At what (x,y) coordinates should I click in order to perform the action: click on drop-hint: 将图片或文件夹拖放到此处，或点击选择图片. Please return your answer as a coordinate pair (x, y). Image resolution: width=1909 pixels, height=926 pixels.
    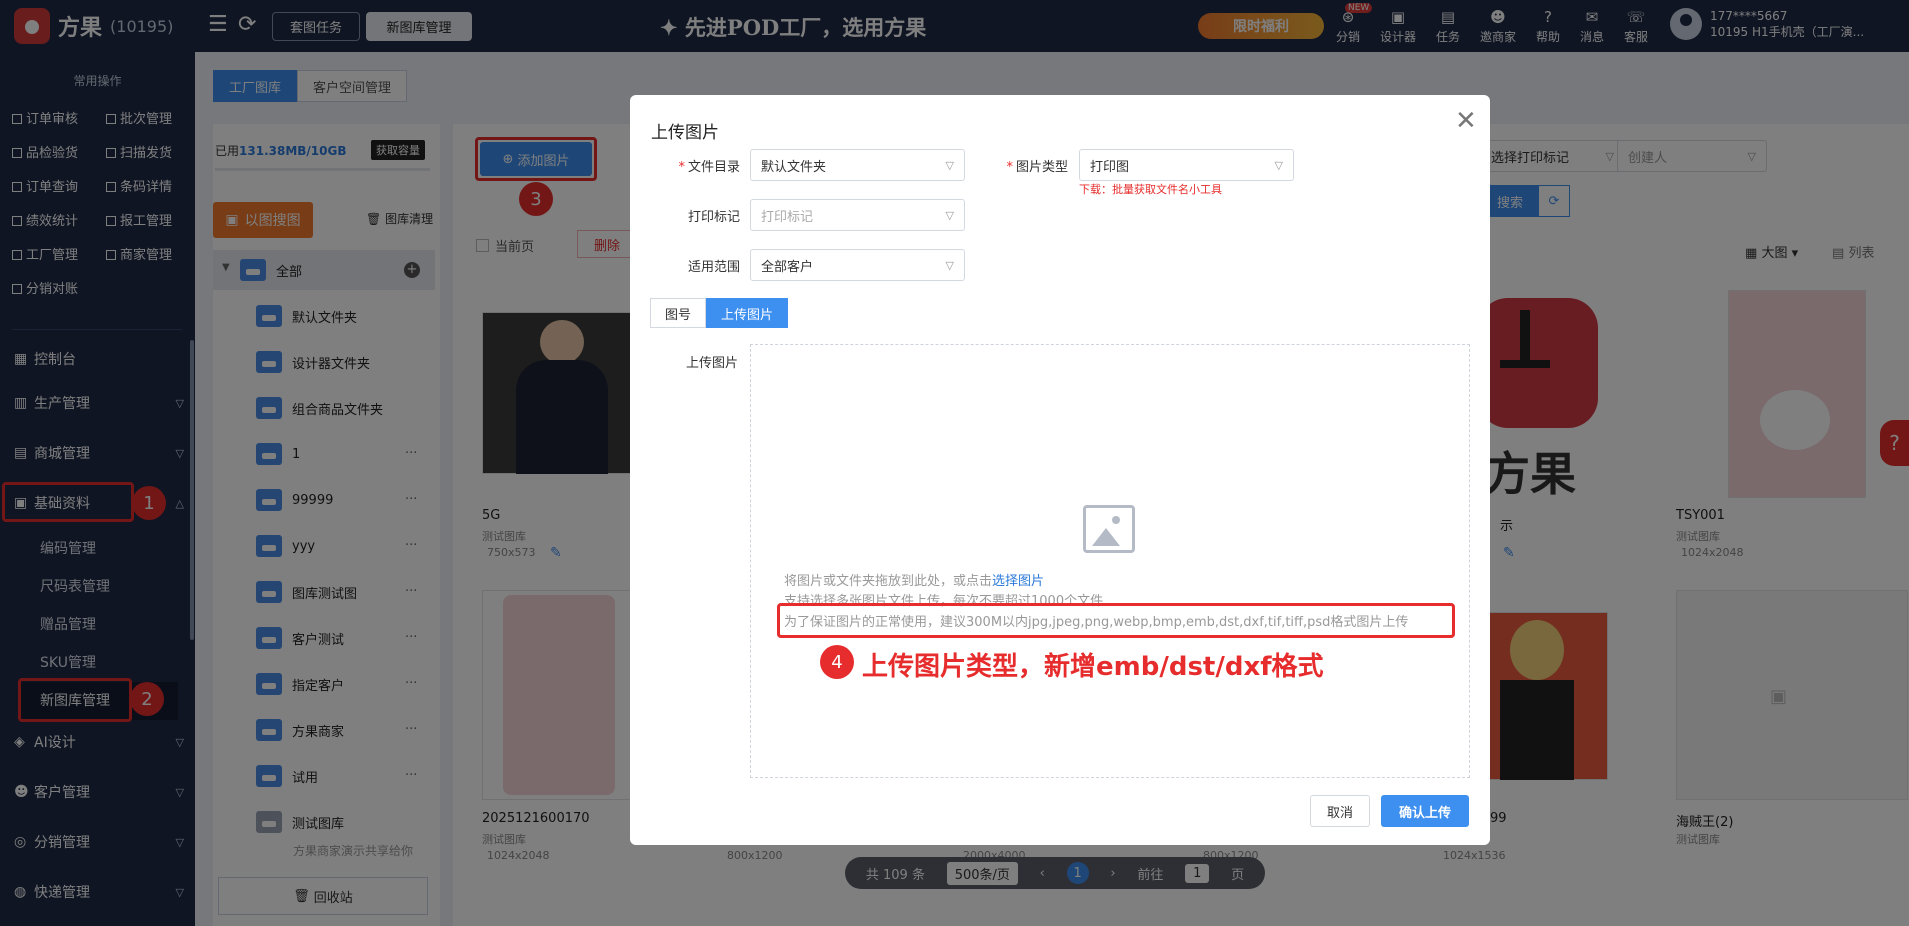
    Looking at the image, I should click on (914, 581).